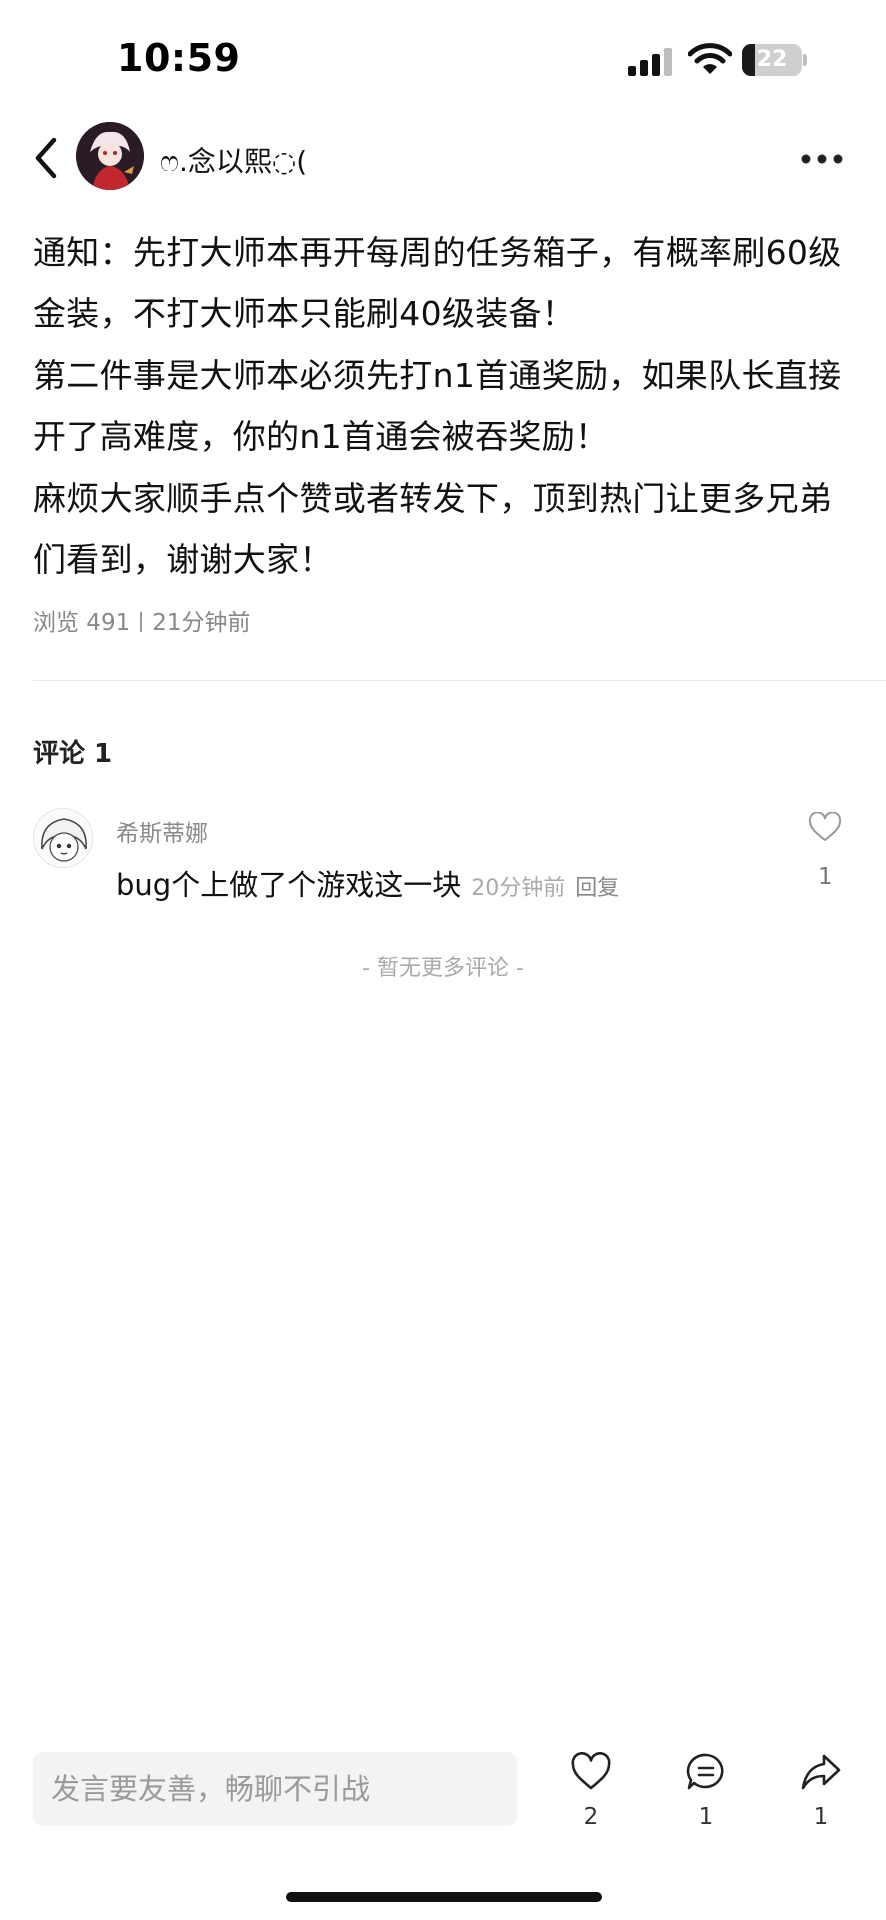 This screenshot has width=886, height=1920. Describe the element at coordinates (710, 58) in the screenshot. I see `wifi-icon` at that location.